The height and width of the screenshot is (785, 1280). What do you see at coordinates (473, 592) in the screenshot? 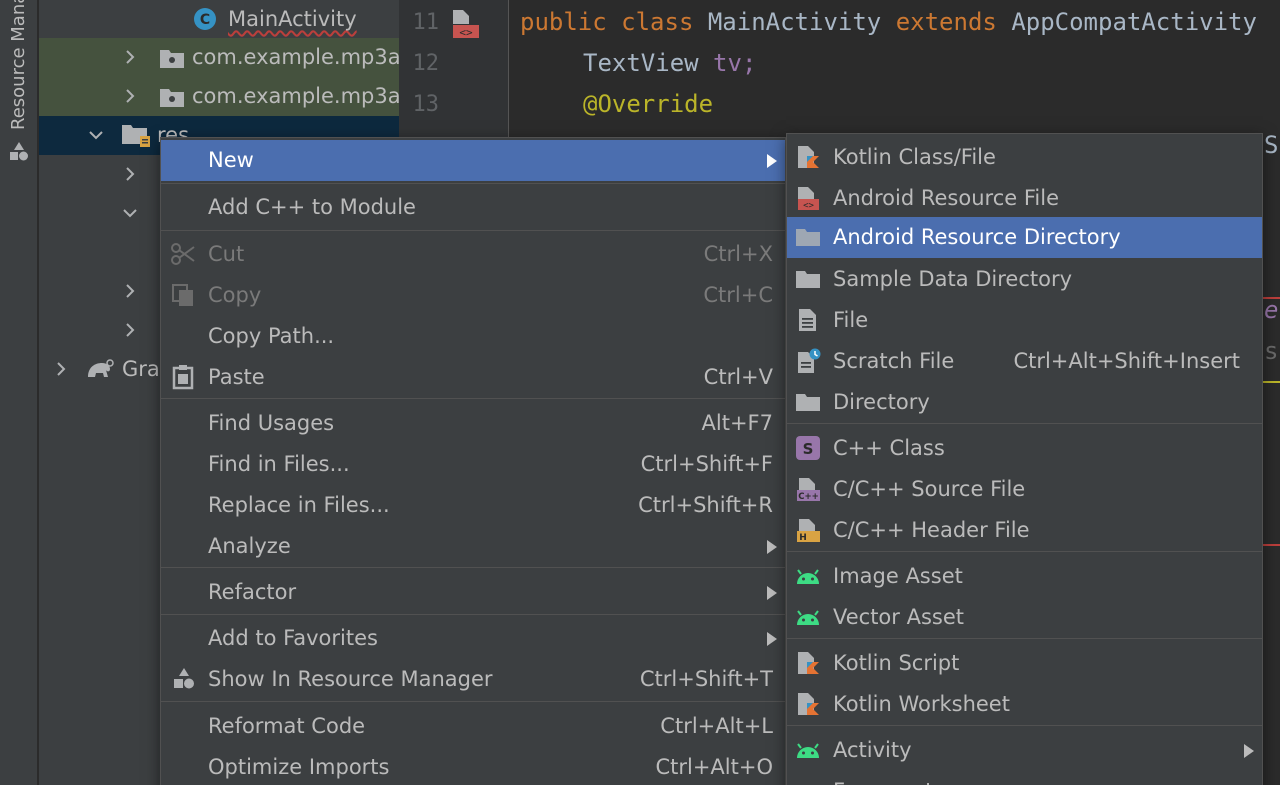
I see `menu-item-refactor: Refactor` at bounding box center [473, 592].